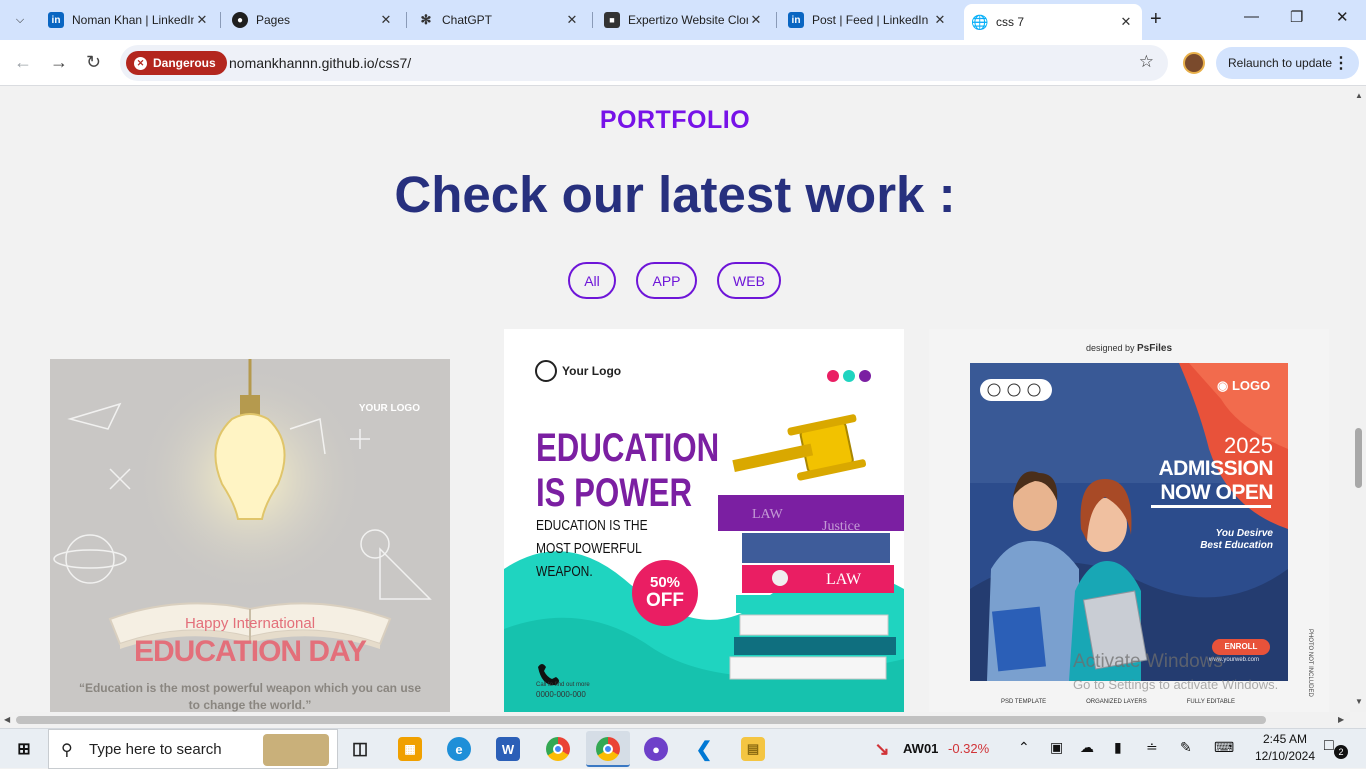 Image resolution: width=1366 pixels, height=769 pixels. Describe the element at coordinates (796, 20) in the screenshot. I see `linkedin-icon: in` at that location.